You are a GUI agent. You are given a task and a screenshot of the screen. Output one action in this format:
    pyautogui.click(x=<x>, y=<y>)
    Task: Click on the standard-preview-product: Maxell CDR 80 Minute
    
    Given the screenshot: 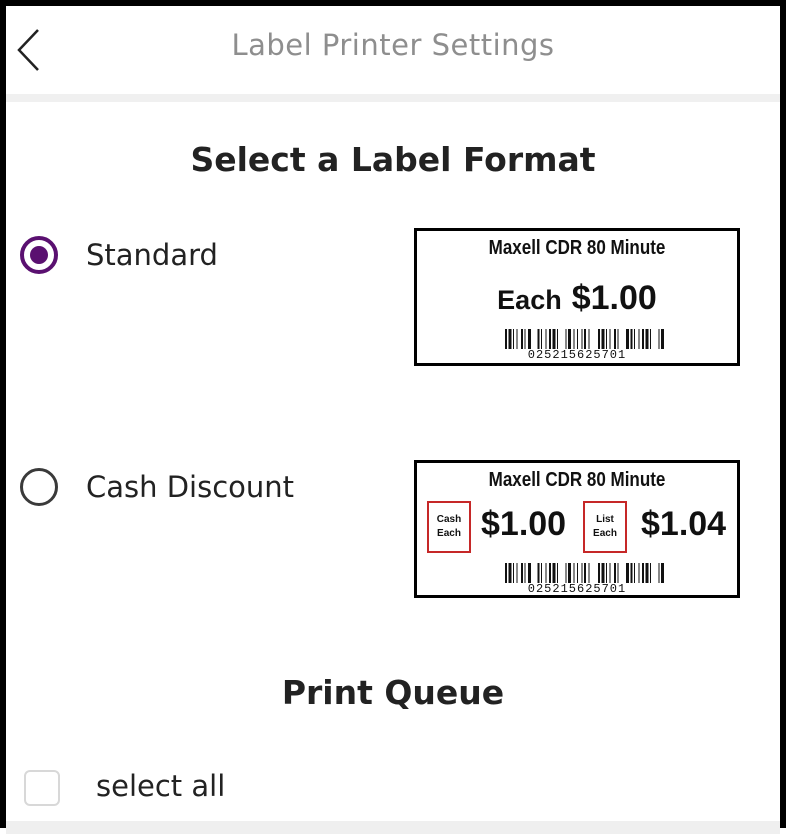 What is the action you would take?
    pyautogui.click(x=577, y=248)
    